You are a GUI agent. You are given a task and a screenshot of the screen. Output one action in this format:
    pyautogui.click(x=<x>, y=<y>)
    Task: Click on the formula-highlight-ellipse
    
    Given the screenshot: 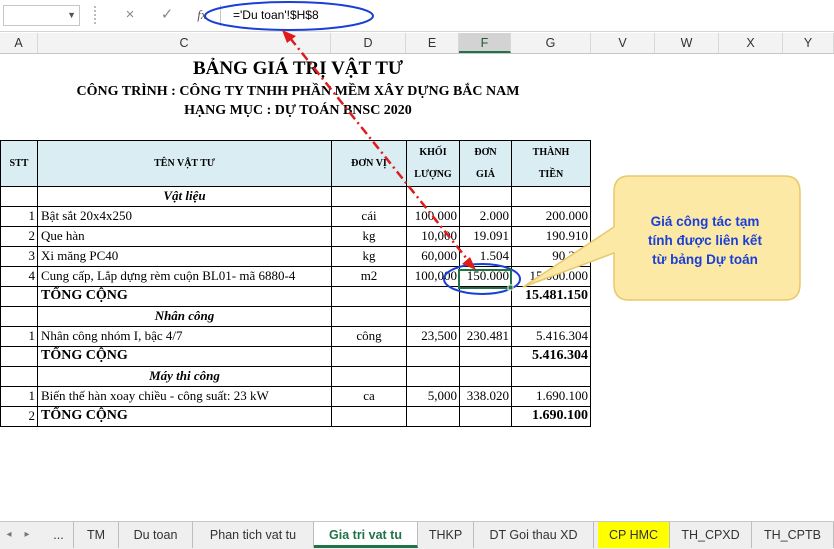 What is the action you would take?
    pyautogui.click(x=289, y=16)
    